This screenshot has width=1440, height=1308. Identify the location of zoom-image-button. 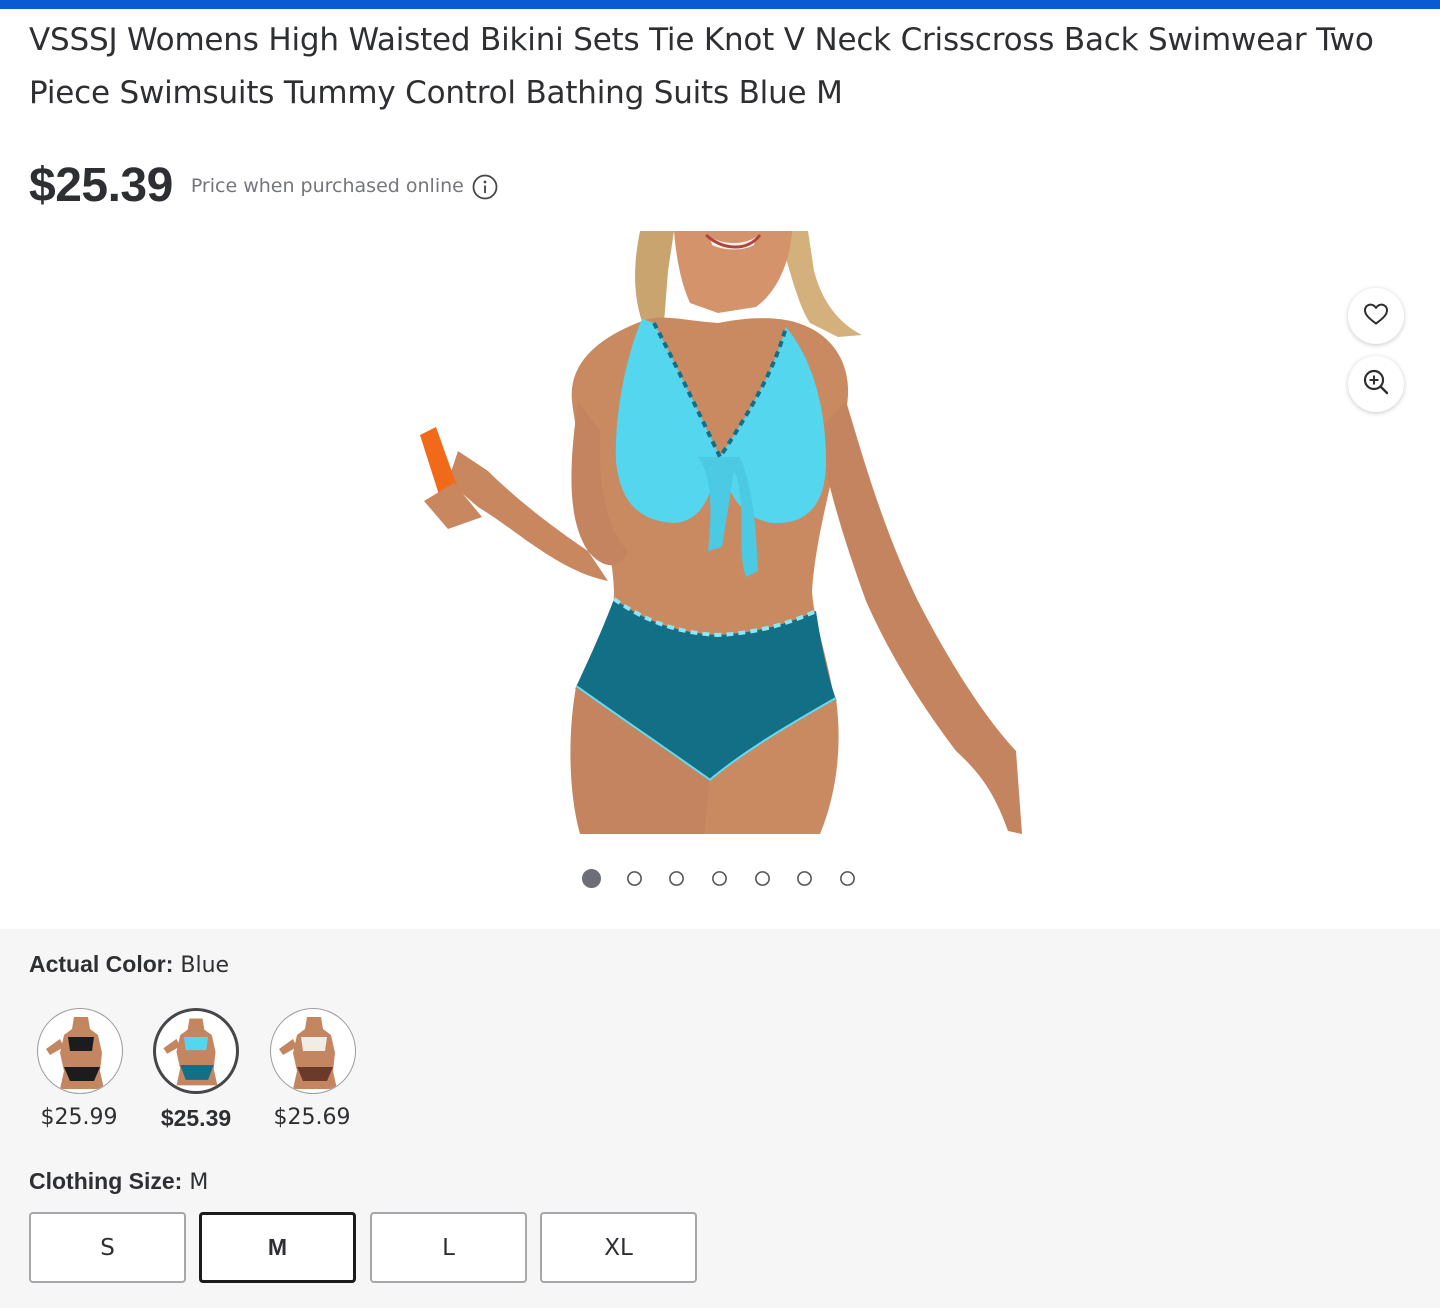
(1376, 384).